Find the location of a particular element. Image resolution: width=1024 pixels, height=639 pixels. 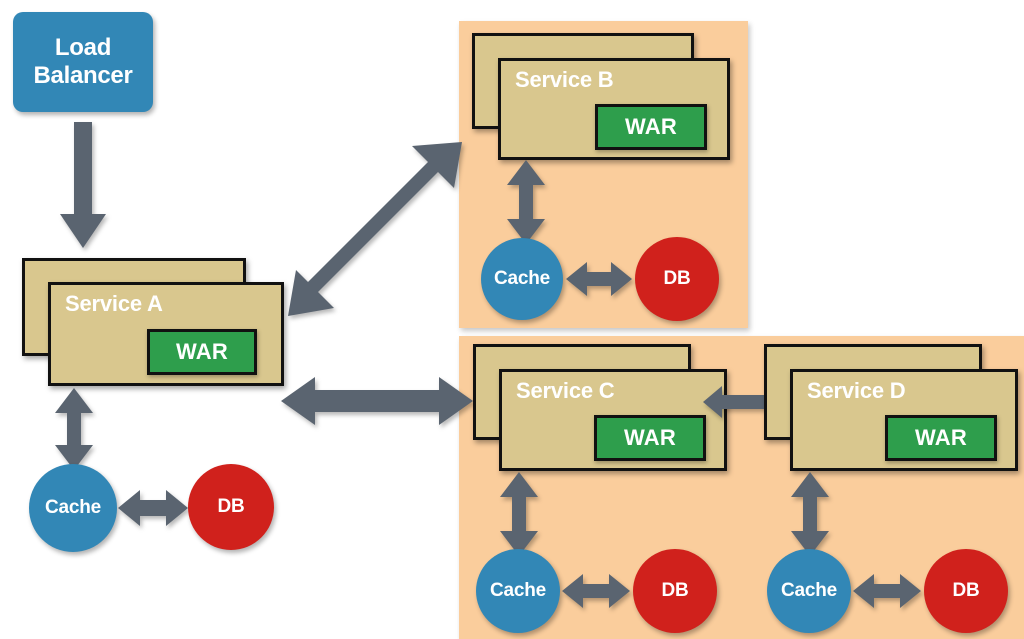

load-balancer-label-line1: Load is located at coordinates (83, 48).